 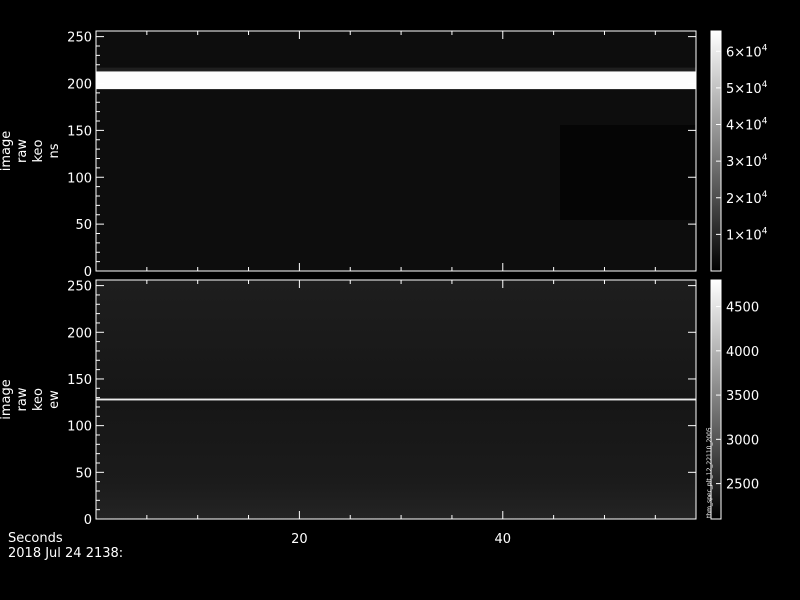 What do you see at coordinates (22, 151) in the screenshot?
I see `ns-y-label-line: raw` at bounding box center [22, 151].